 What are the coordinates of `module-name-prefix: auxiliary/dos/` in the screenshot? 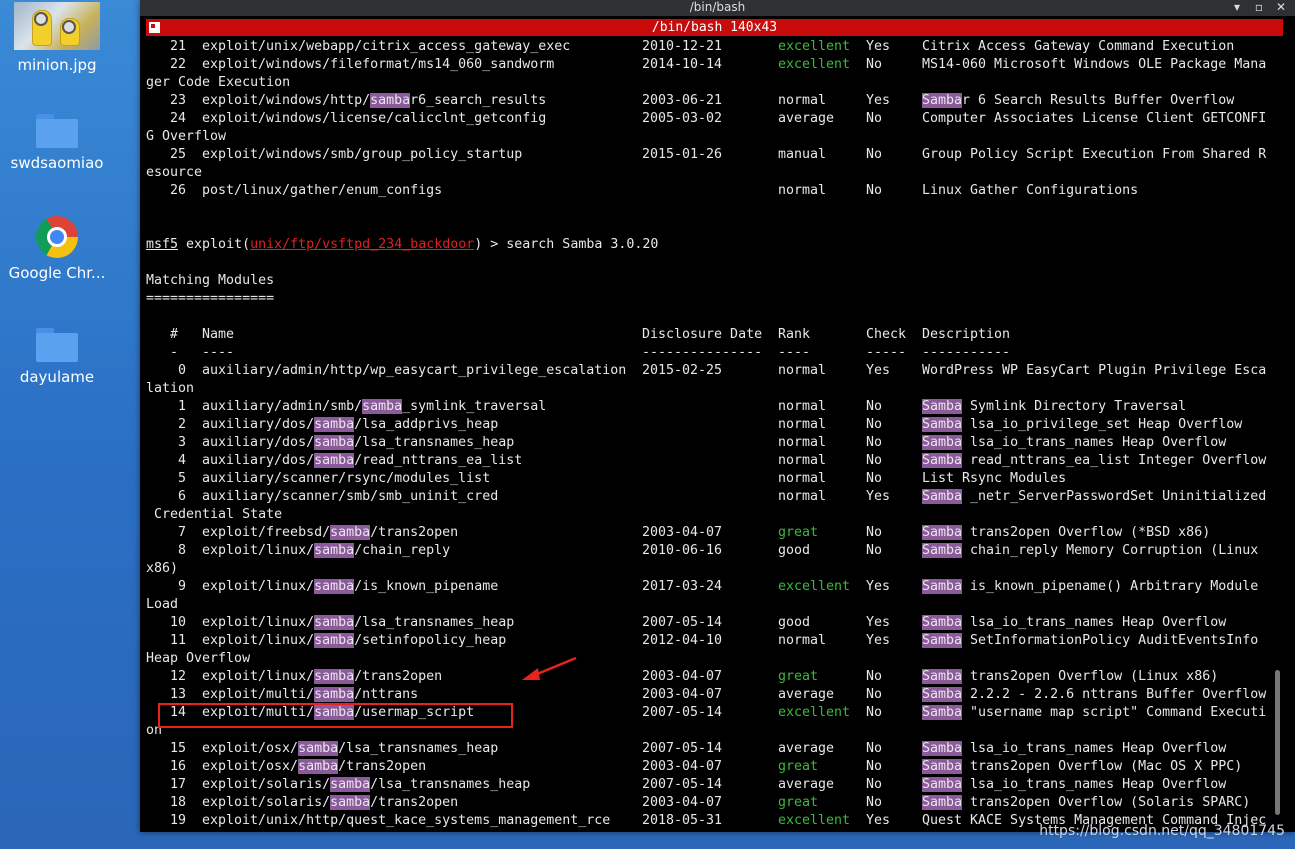 It's located at (258, 424).